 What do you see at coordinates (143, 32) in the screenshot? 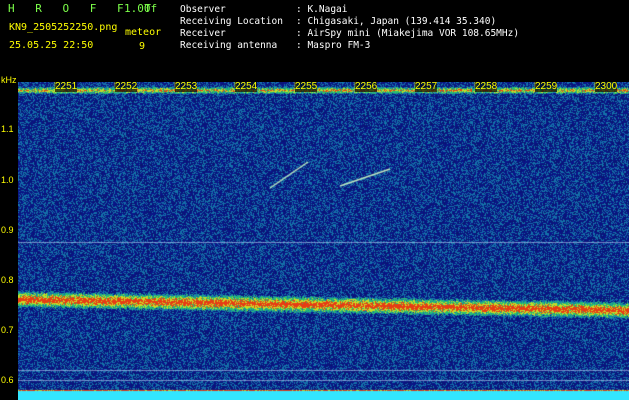
I see `meteor-label: meteor` at bounding box center [143, 32].